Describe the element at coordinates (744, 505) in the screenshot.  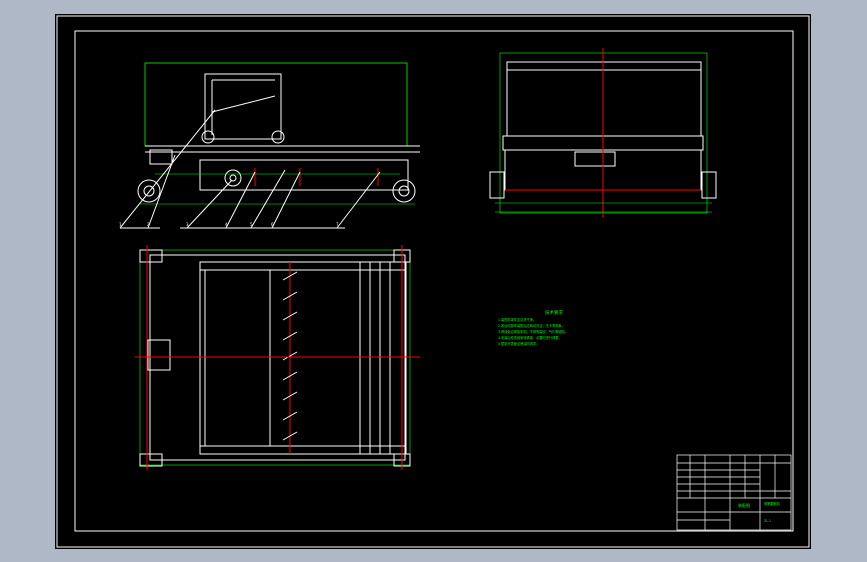
I see `tb-drawing-name: 装配图` at that location.